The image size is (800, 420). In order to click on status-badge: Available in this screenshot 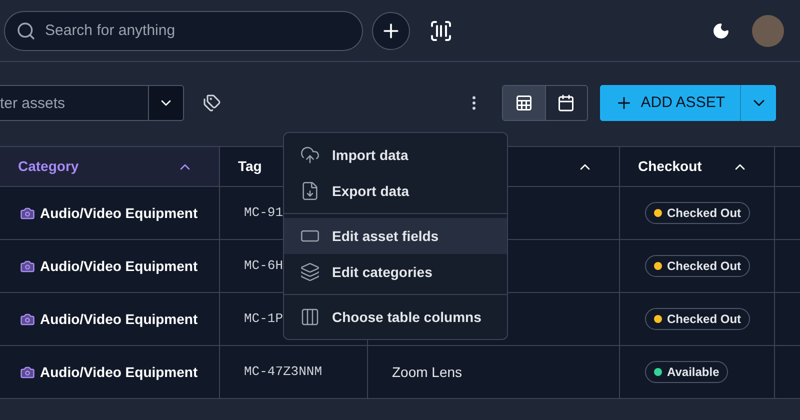, I will do `click(686, 372)`.